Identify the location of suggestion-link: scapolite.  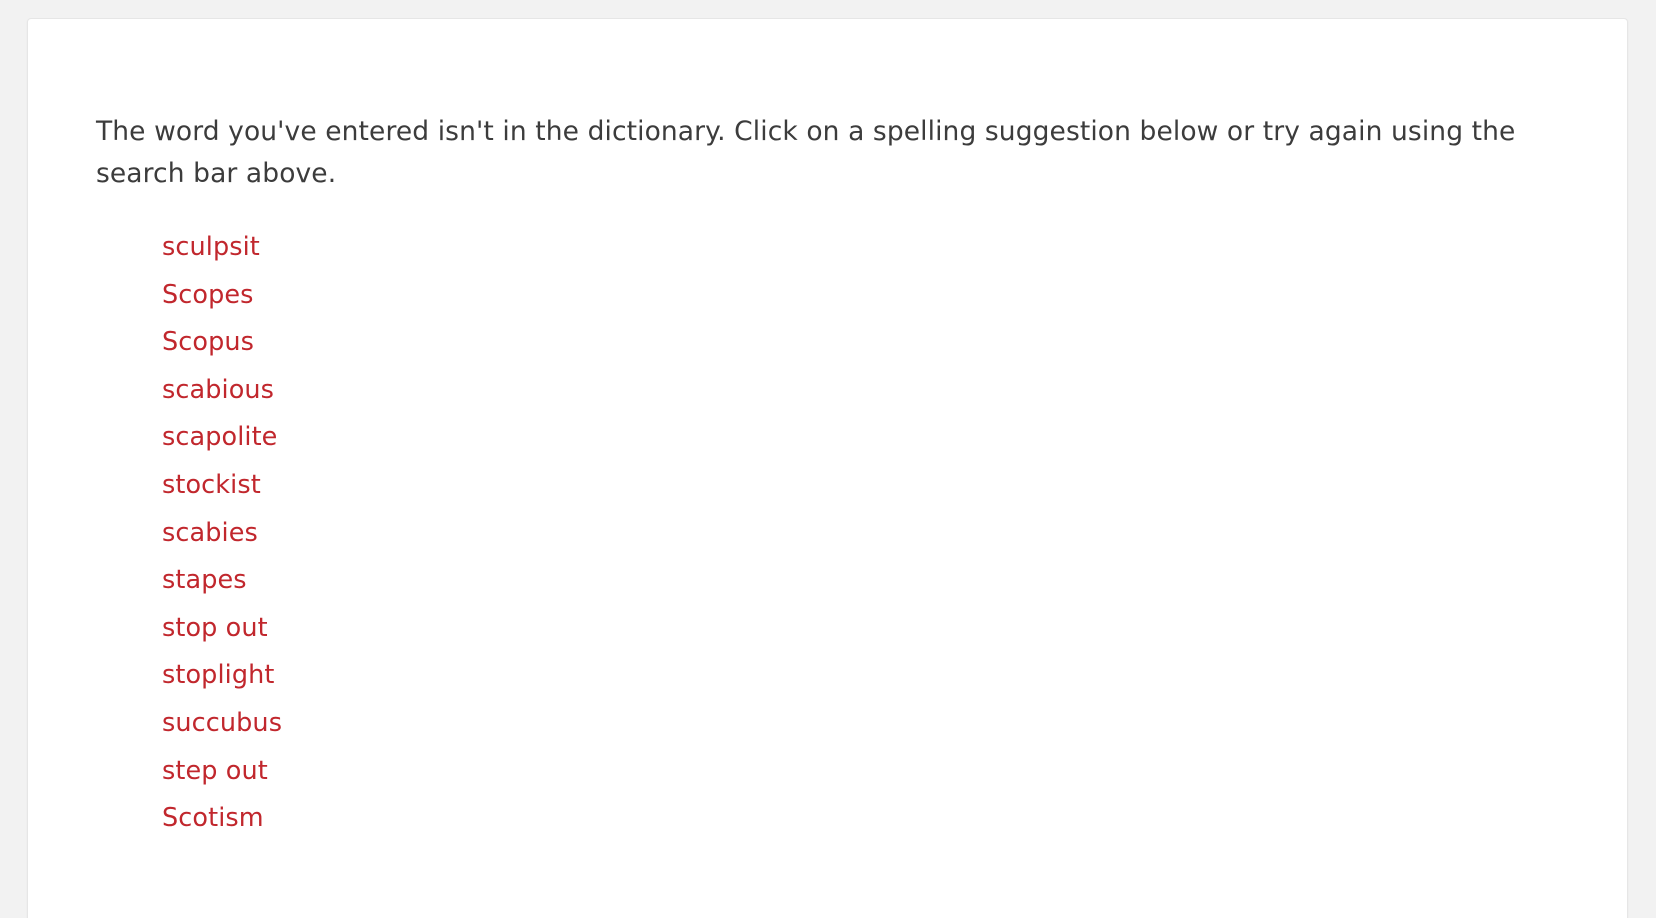
(219, 438).